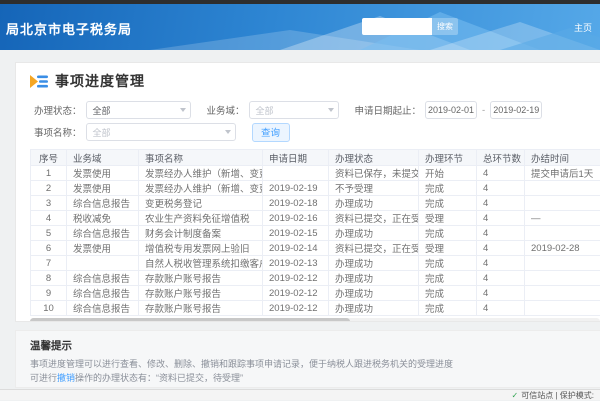 The width and height of the screenshot is (600, 401). What do you see at coordinates (201, 218) in the screenshot?
I see `cell-item-name: 农业生产资料免征增值税` at bounding box center [201, 218].